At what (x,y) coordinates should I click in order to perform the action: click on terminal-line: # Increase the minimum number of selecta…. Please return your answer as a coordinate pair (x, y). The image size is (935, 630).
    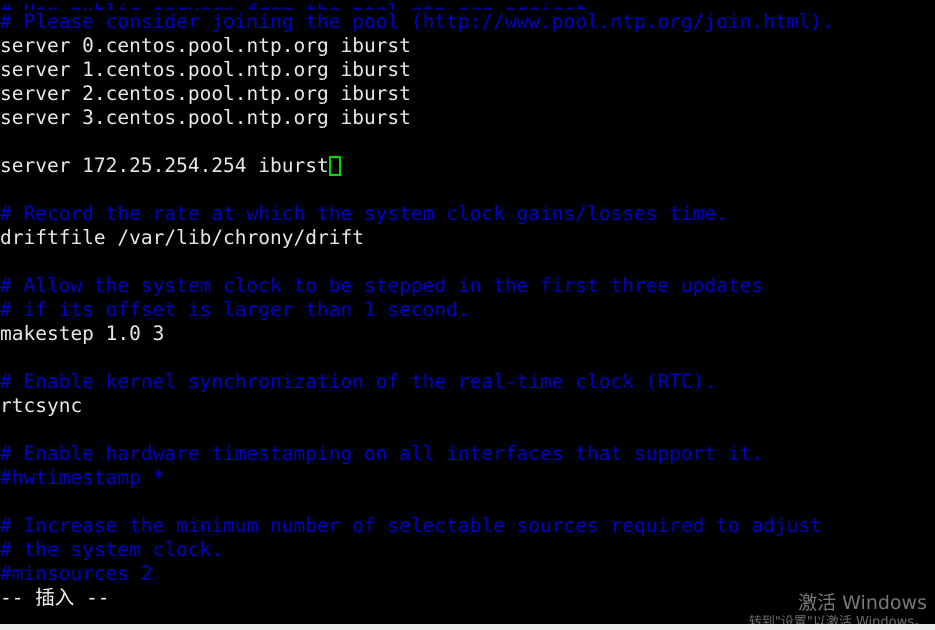
    Looking at the image, I should click on (467, 526).